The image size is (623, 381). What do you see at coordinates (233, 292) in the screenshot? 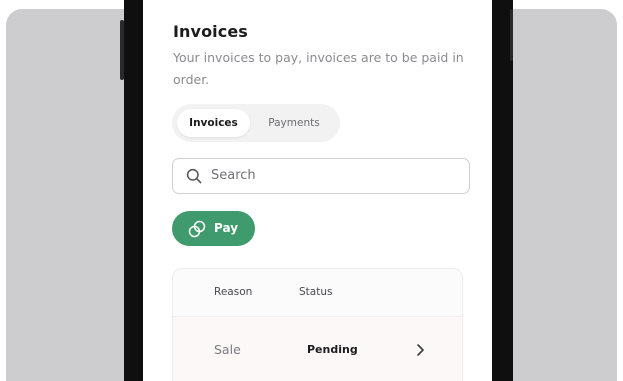
I see `column-header-reason: Reason` at bounding box center [233, 292].